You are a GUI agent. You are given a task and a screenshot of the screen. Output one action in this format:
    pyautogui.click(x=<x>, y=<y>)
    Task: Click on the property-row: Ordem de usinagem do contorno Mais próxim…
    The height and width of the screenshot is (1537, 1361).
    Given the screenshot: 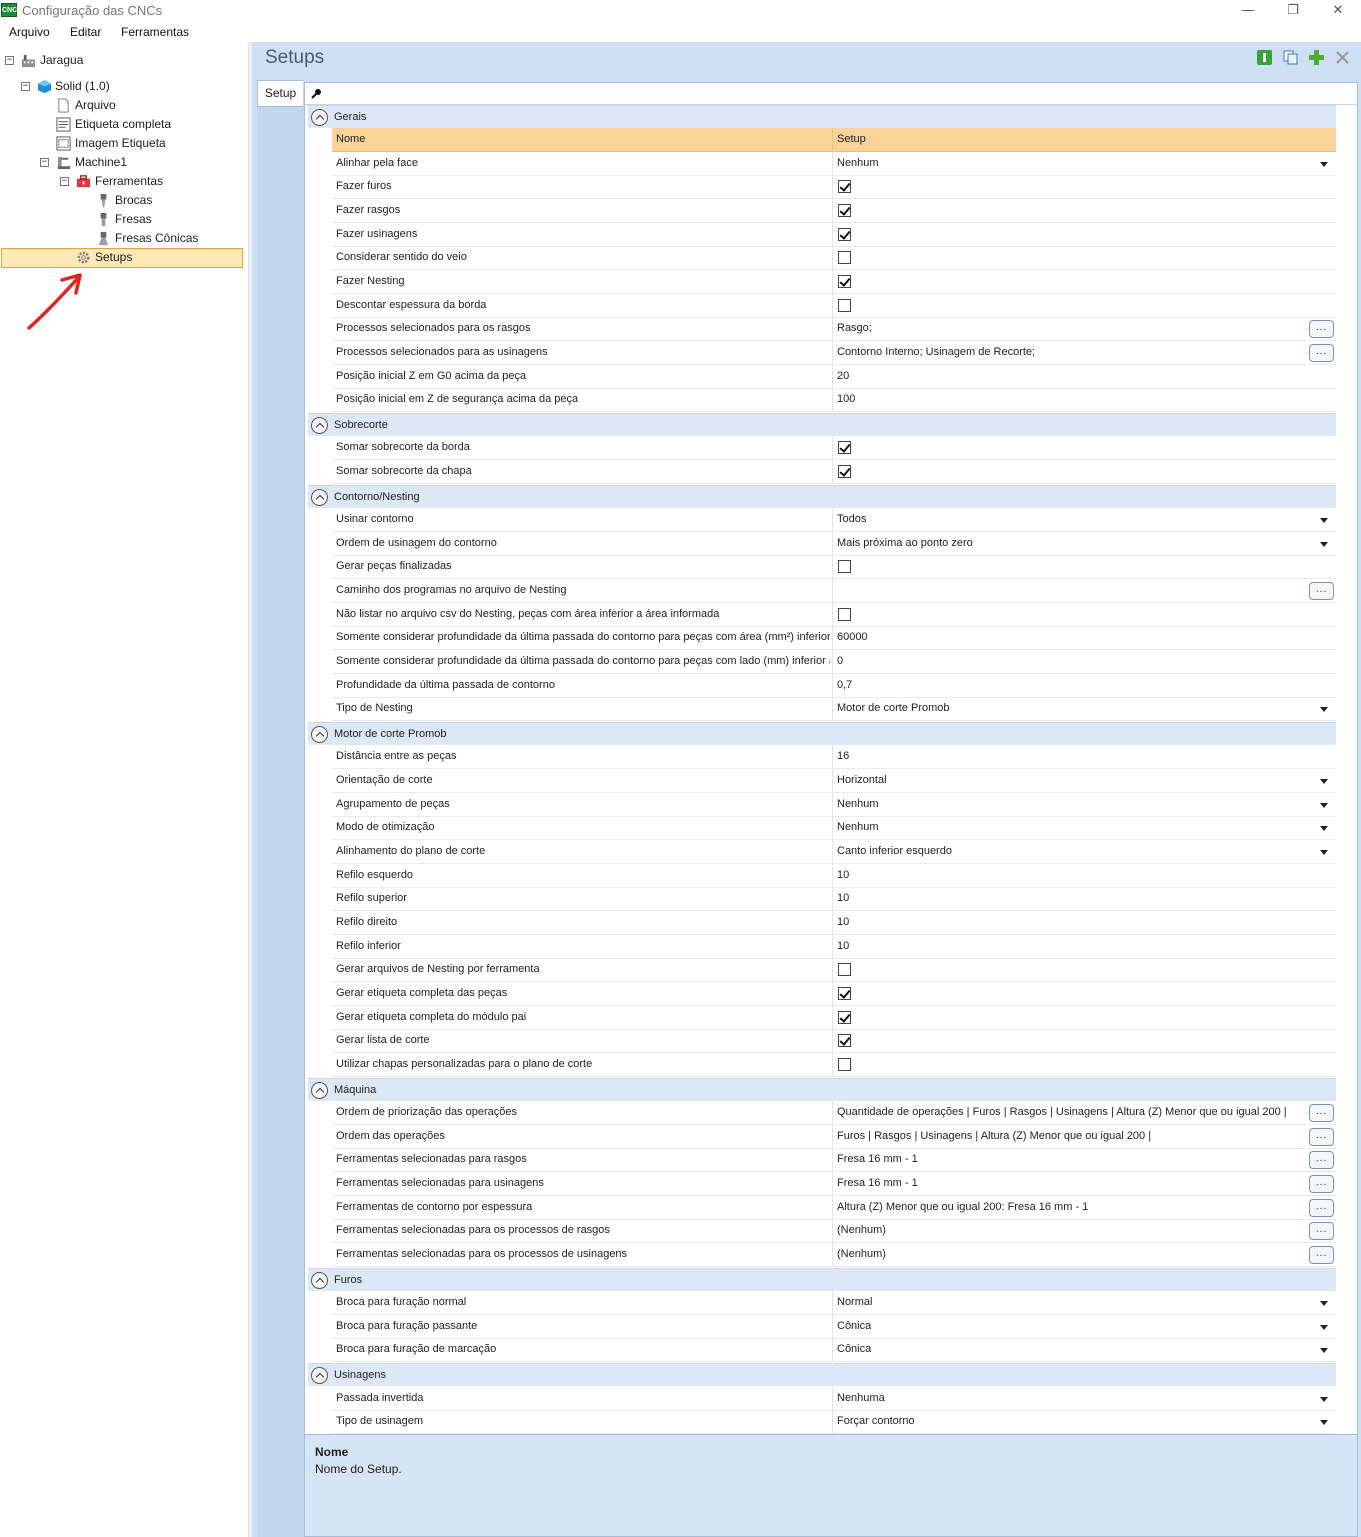 What is the action you would take?
    pyautogui.click(x=834, y=543)
    